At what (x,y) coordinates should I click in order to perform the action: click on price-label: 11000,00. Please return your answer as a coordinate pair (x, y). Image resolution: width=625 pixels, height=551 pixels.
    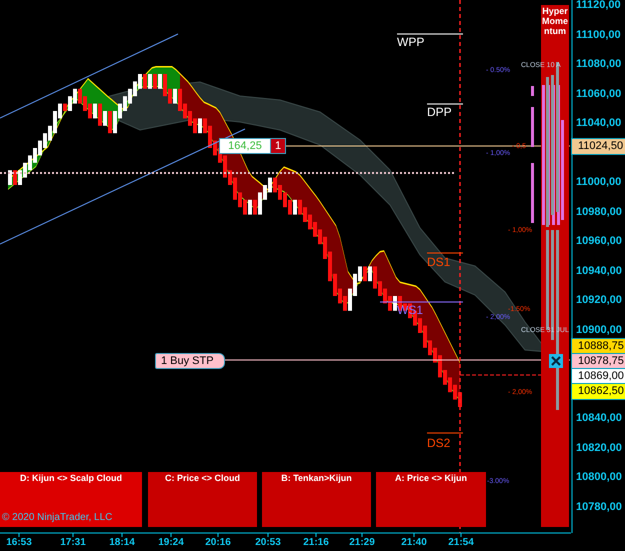
    Looking at the image, I should click on (599, 182).